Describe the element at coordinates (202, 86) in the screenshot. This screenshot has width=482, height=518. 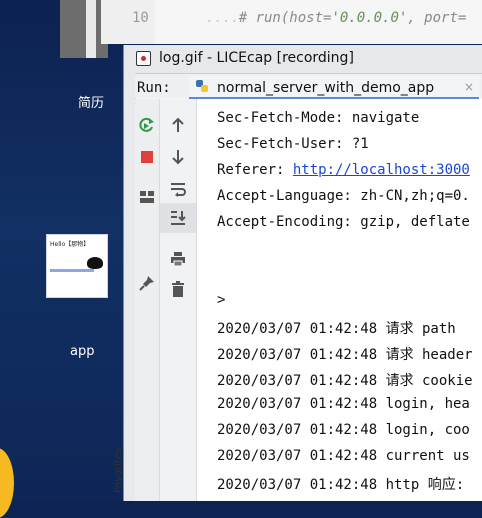
I see `python-icon` at that location.